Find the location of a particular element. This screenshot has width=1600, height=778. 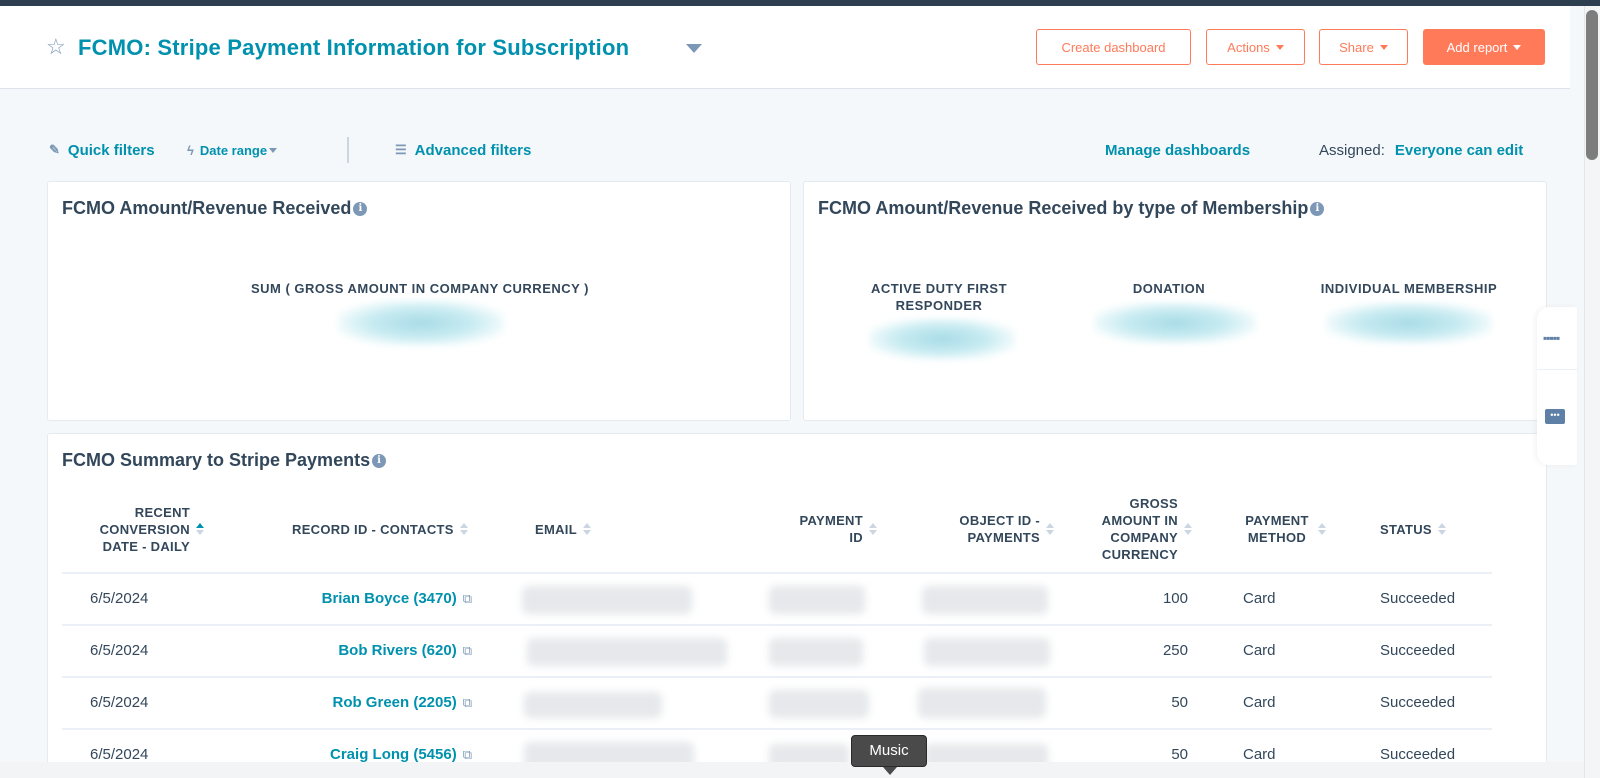

quick-filters-label: Quick filters is located at coordinates (111, 150).